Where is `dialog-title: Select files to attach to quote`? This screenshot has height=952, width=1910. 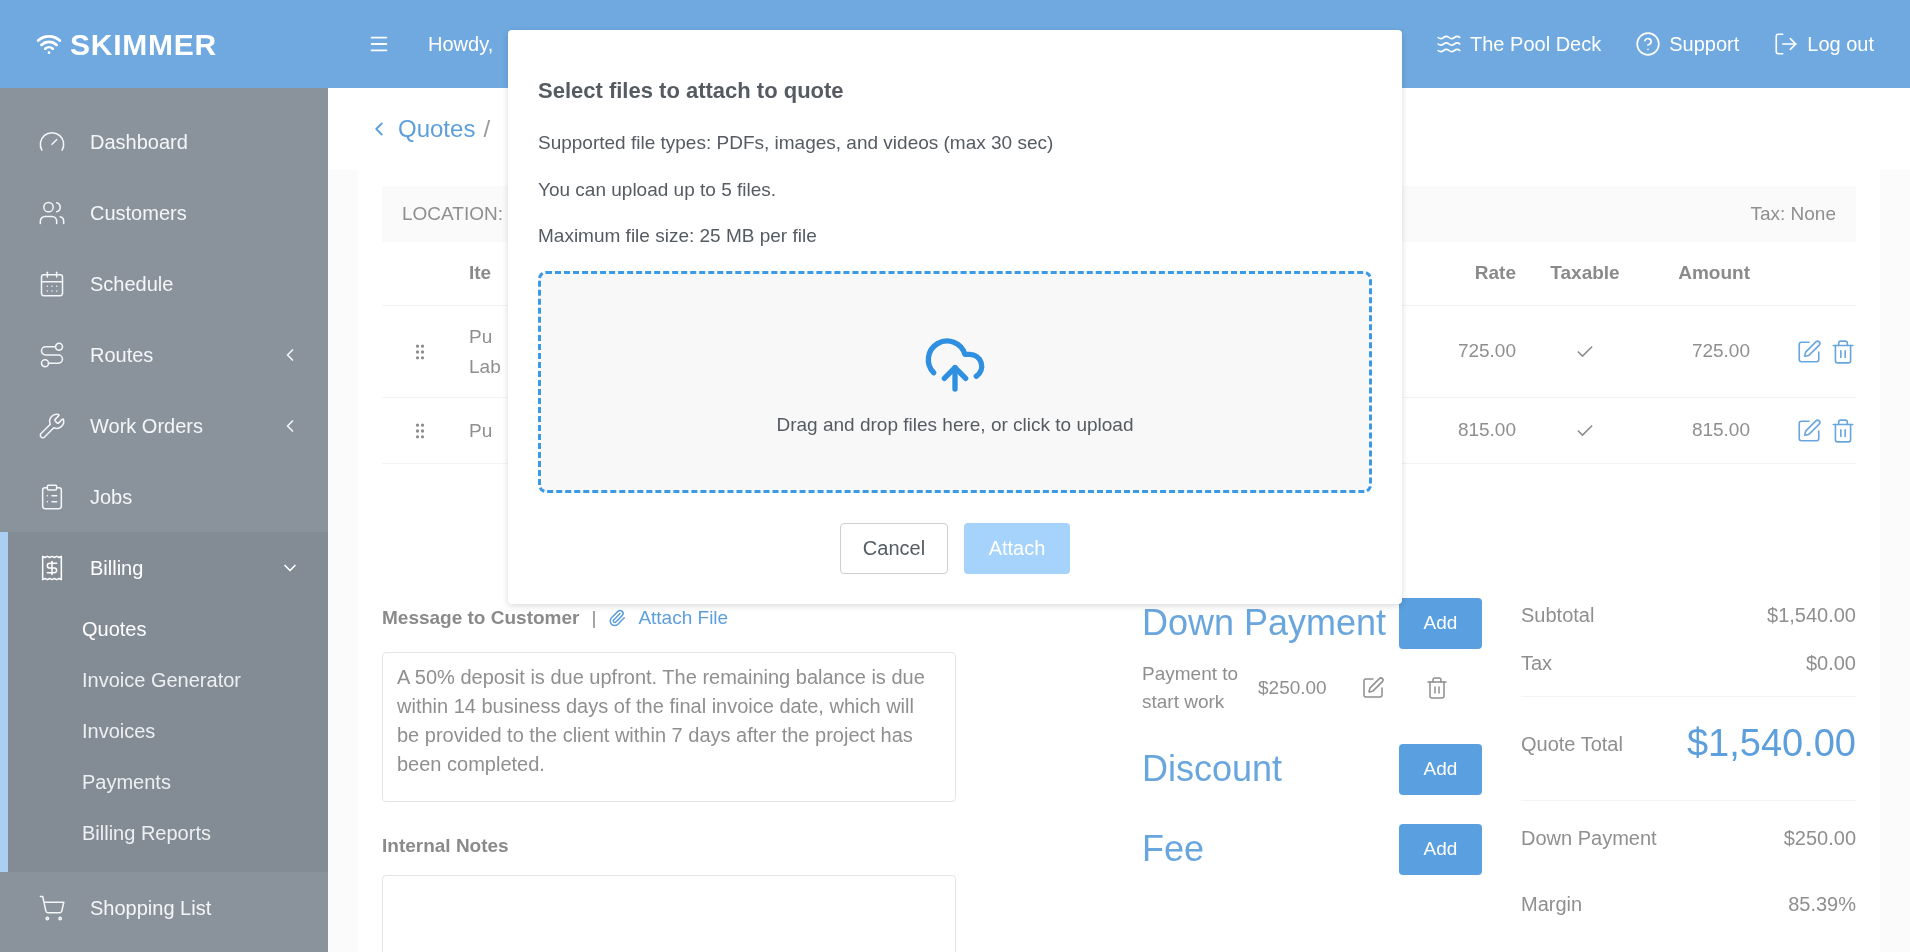
dialog-title: Select files to attach to quote is located at coordinates (691, 91).